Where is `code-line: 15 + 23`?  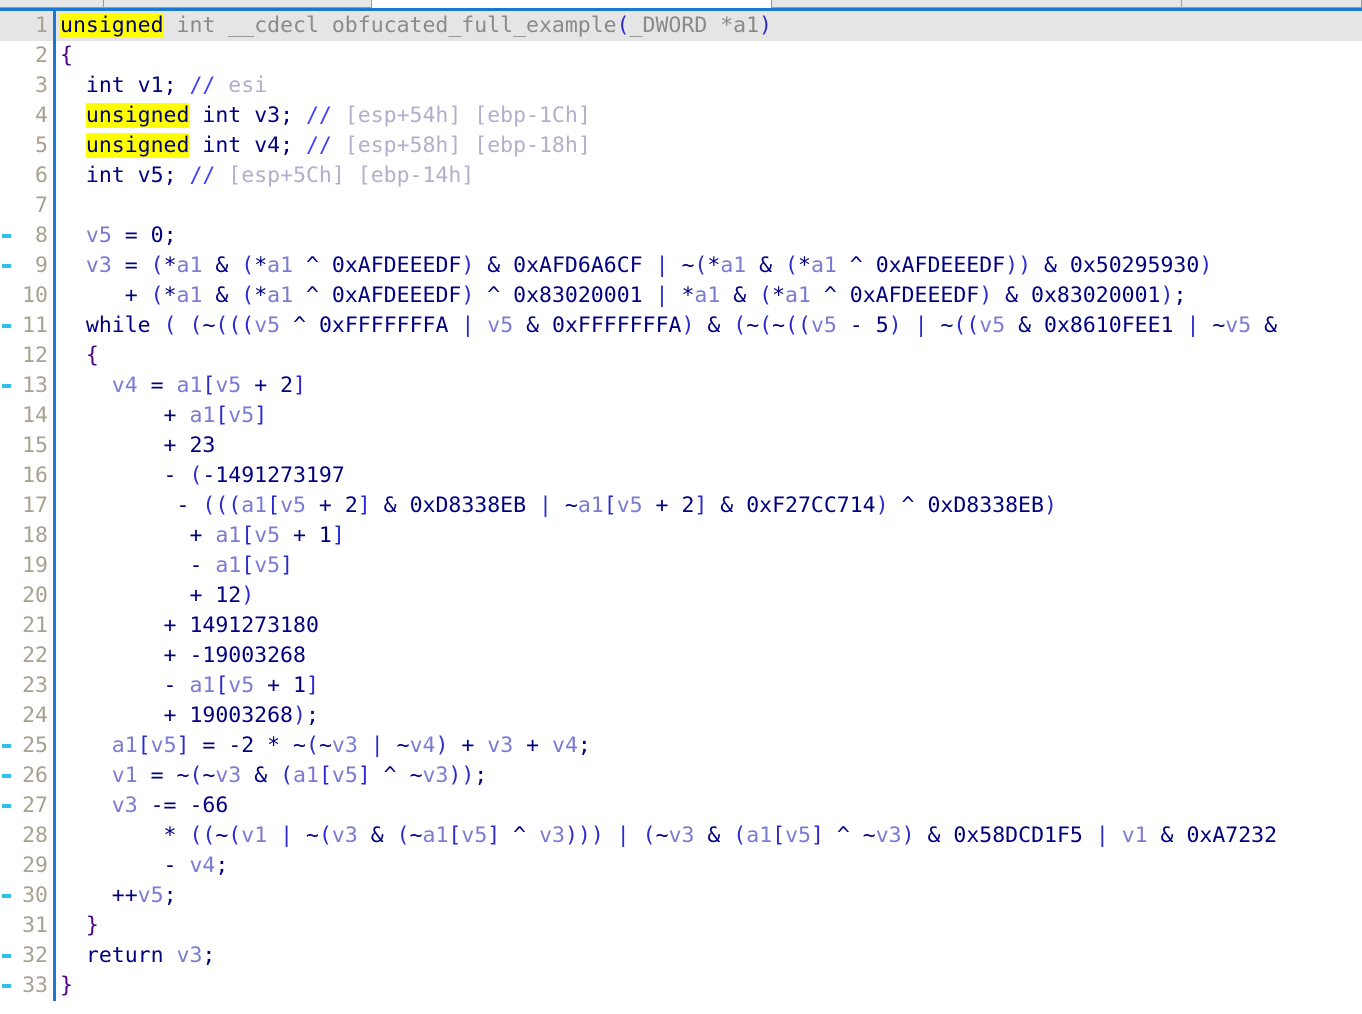
code-line: 15 + 23 is located at coordinates (681, 446).